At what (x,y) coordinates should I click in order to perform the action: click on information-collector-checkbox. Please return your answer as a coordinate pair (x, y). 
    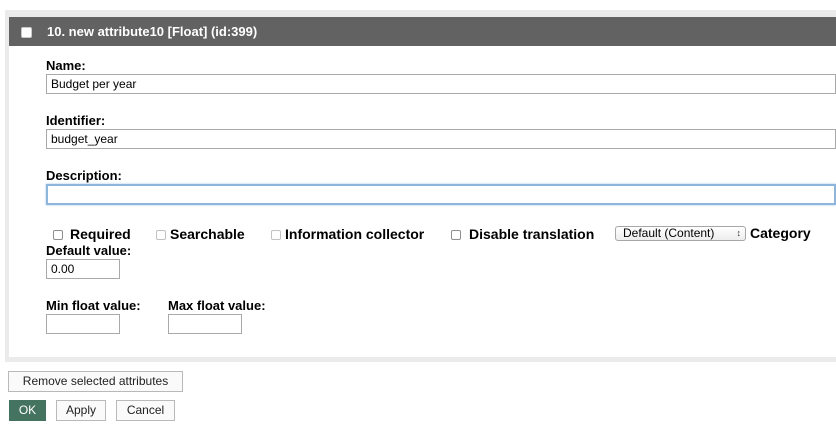
    Looking at the image, I should click on (276, 235).